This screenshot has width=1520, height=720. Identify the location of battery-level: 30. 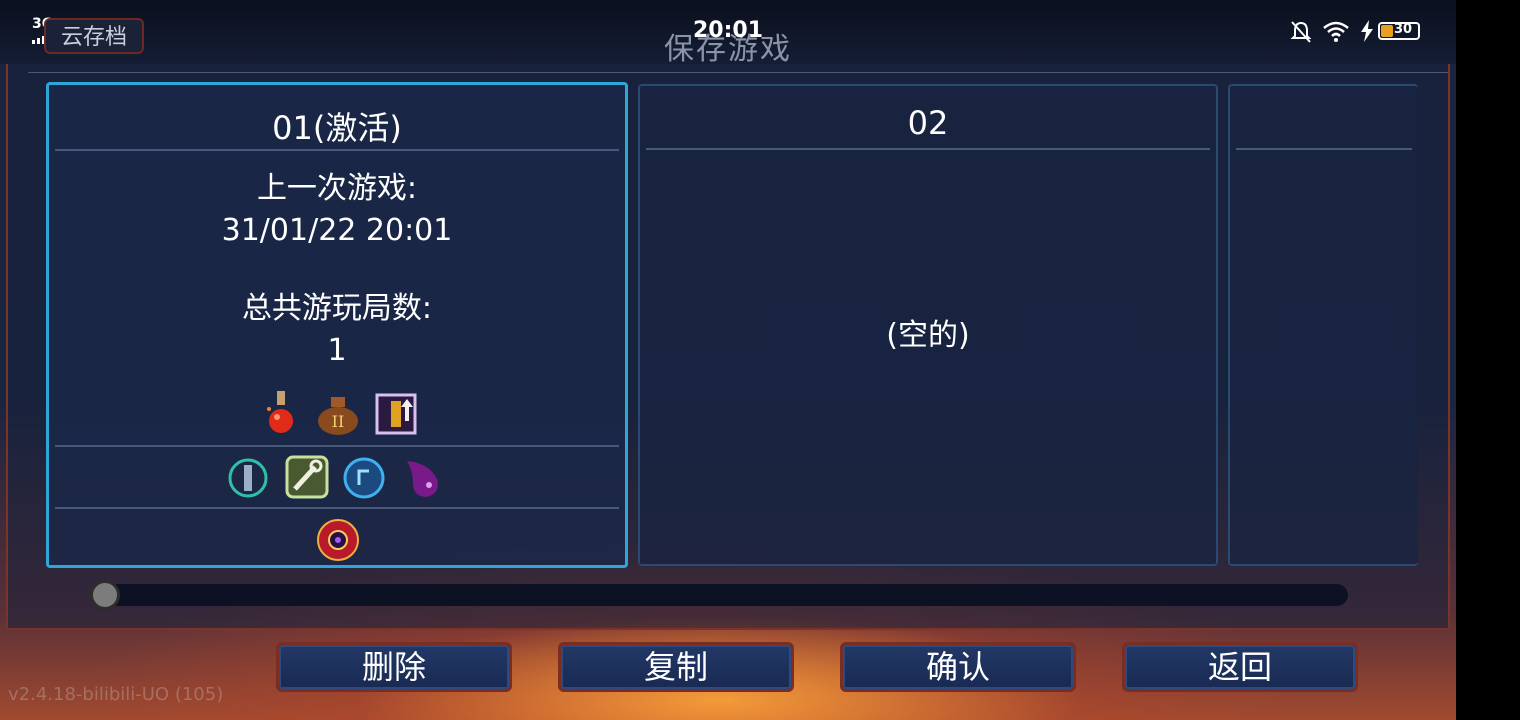
(1403, 29).